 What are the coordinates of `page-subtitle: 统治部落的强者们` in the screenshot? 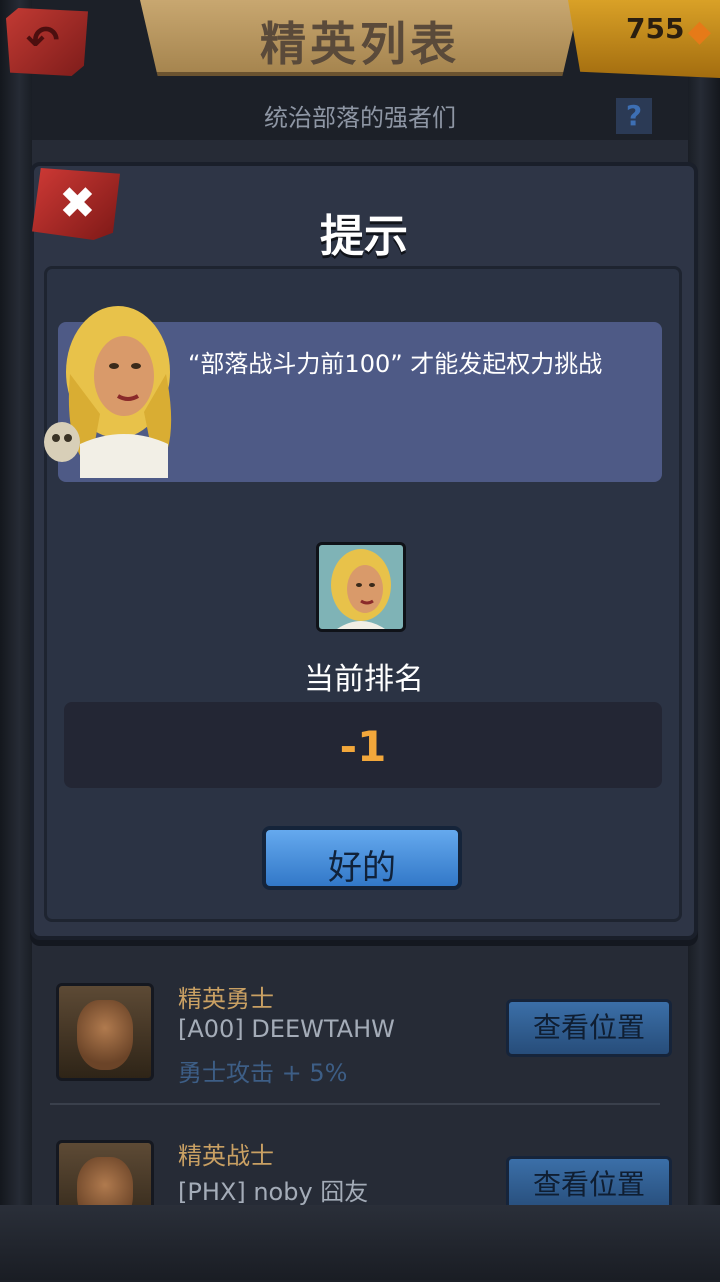 It's located at (360, 118).